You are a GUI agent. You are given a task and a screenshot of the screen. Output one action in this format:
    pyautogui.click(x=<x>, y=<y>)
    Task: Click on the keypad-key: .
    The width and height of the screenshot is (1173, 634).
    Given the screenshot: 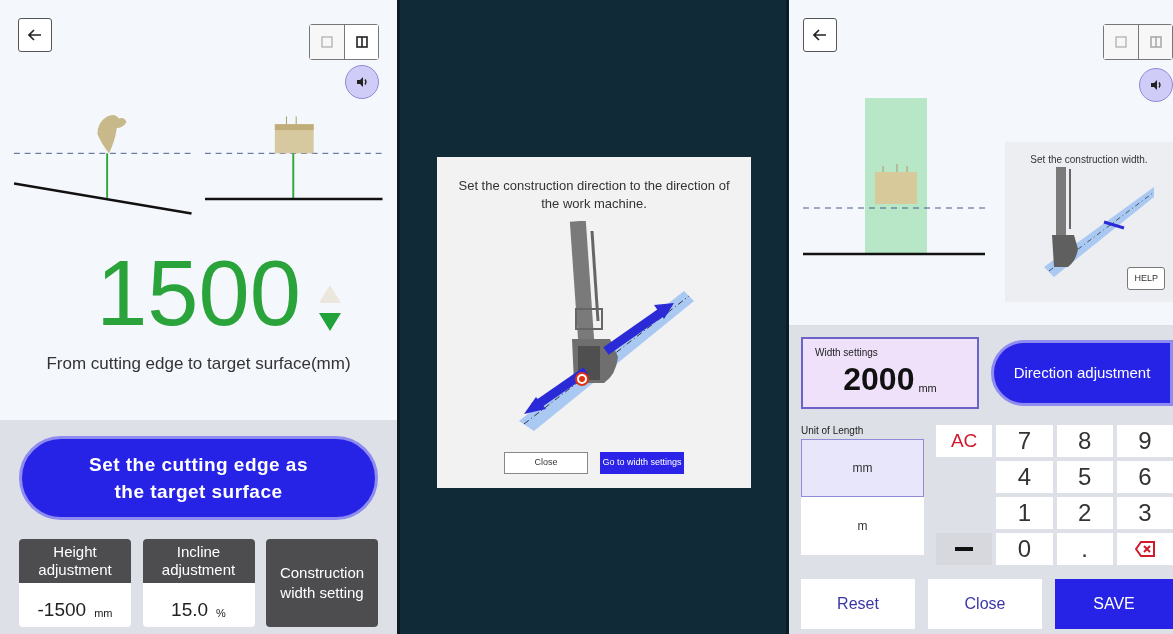 What is the action you would take?
    pyautogui.click(x=1084, y=549)
    